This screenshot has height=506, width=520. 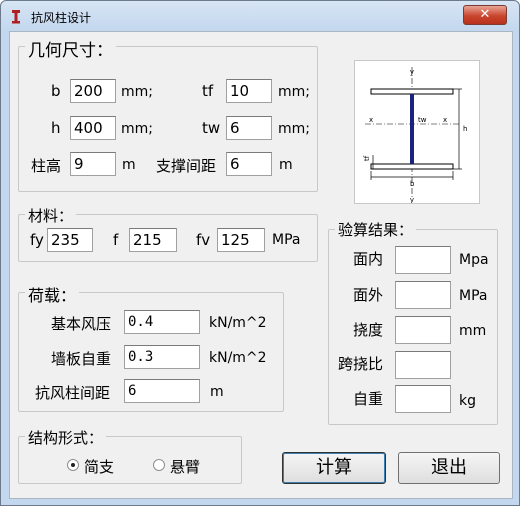 What do you see at coordinates (249, 164) in the screenshot?
I see `brace-spacing-input` at bounding box center [249, 164].